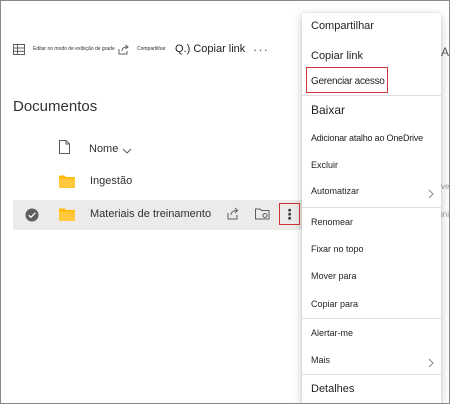 This screenshot has width=450, height=404. What do you see at coordinates (371, 276) in the screenshot?
I see `menu-item-mover-para: Mover para` at bounding box center [371, 276].